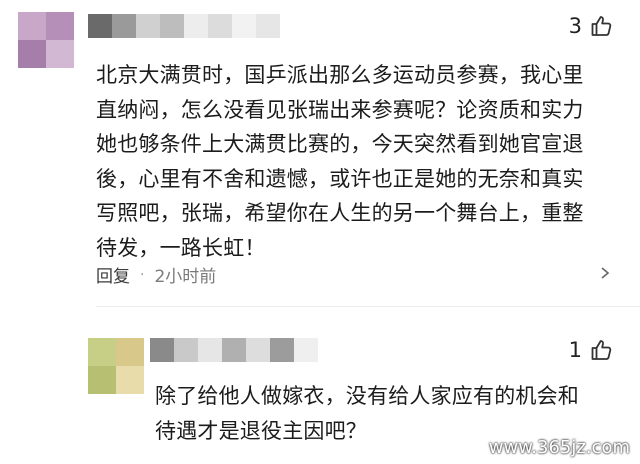 The width and height of the screenshot is (640, 464). Describe the element at coordinates (340, 109) in the screenshot. I see `comment-line: 直纳闷，怎么没看见张瑞出来参赛呢？论资质和实力` at that location.